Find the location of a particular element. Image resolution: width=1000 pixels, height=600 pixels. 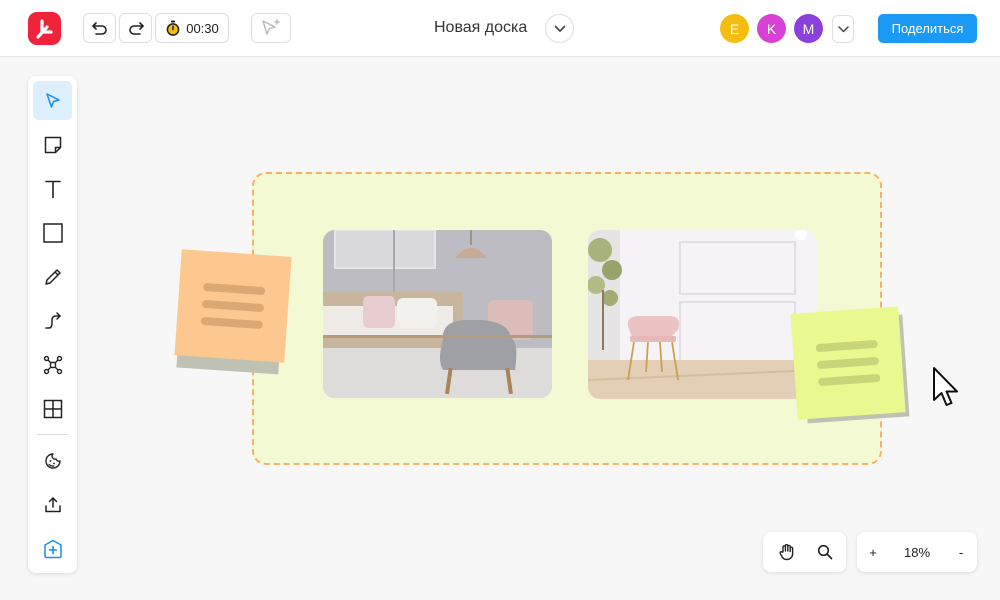

app-logo is located at coordinates (44, 28).